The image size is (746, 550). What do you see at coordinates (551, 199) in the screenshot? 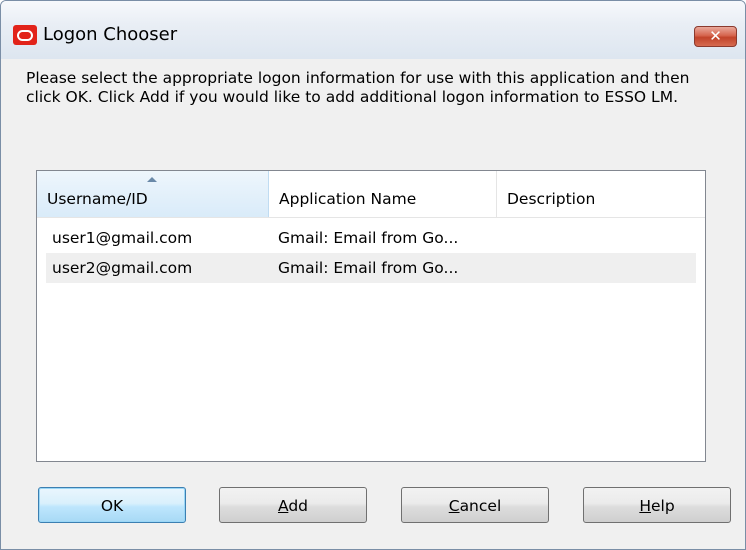
I see `column-header-label: Description` at bounding box center [551, 199].